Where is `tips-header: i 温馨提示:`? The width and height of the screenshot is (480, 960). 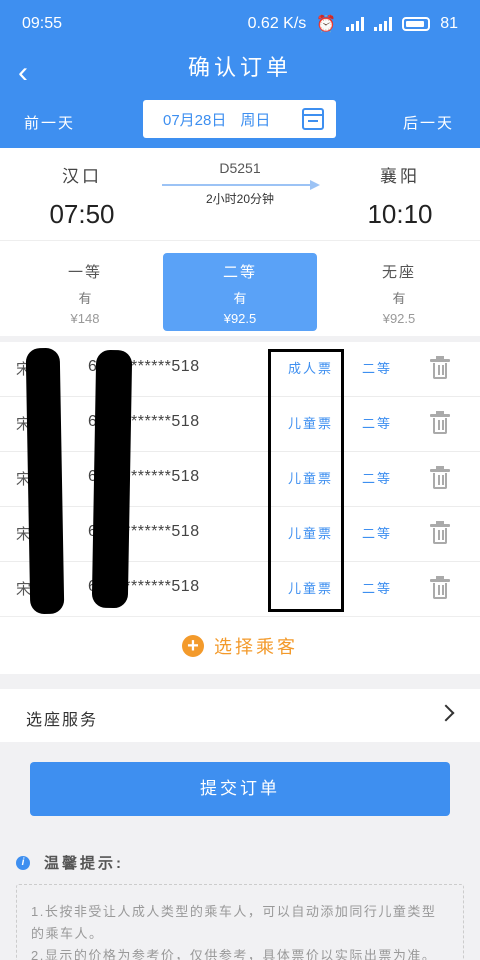
tips-header: i 温馨提示: is located at coordinates (70, 862).